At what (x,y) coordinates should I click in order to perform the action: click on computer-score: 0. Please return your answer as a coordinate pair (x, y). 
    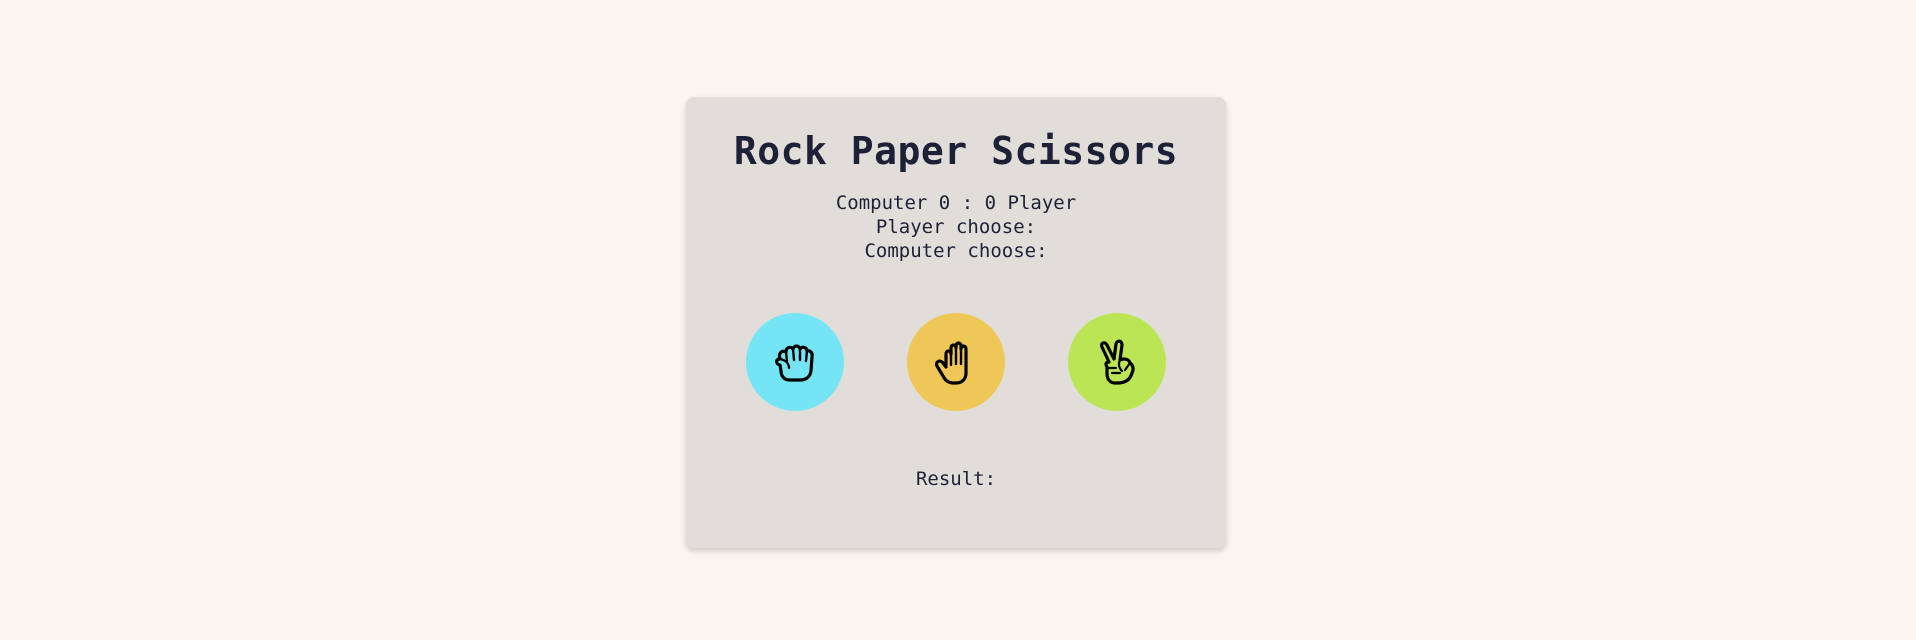
    Looking at the image, I should click on (944, 203).